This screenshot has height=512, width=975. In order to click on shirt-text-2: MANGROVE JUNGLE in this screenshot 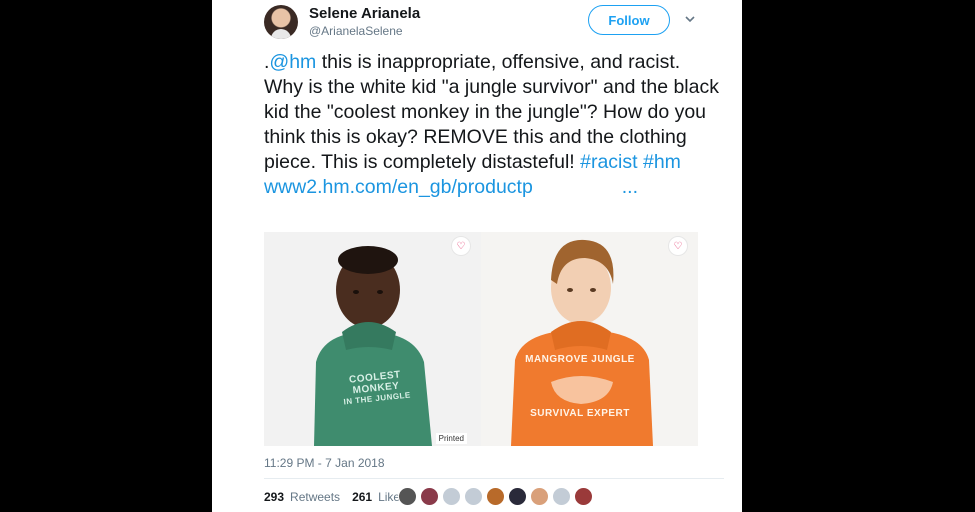, I will do `click(580, 359)`.